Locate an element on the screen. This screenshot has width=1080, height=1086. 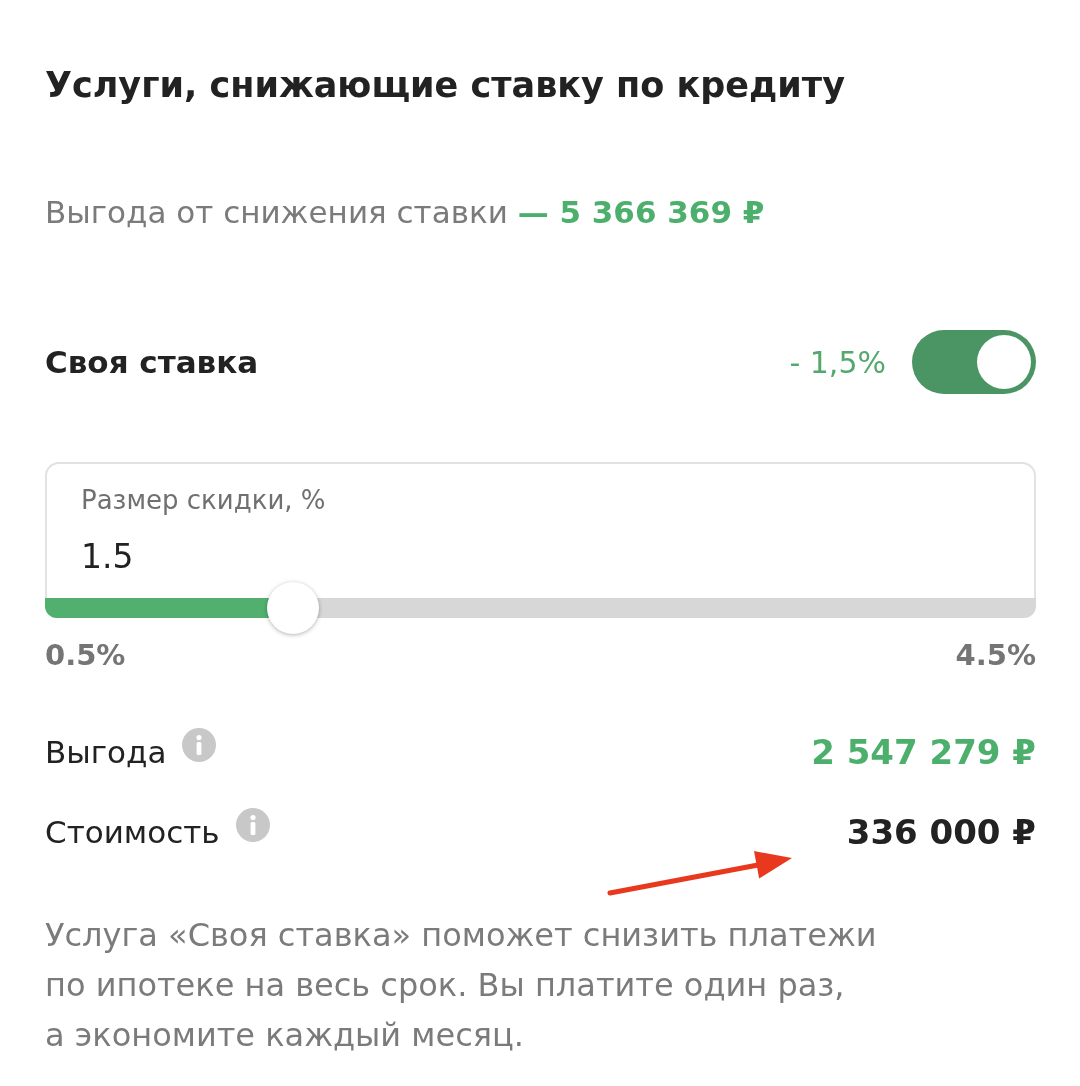
detail-label: Стоимость is located at coordinates (132, 832).